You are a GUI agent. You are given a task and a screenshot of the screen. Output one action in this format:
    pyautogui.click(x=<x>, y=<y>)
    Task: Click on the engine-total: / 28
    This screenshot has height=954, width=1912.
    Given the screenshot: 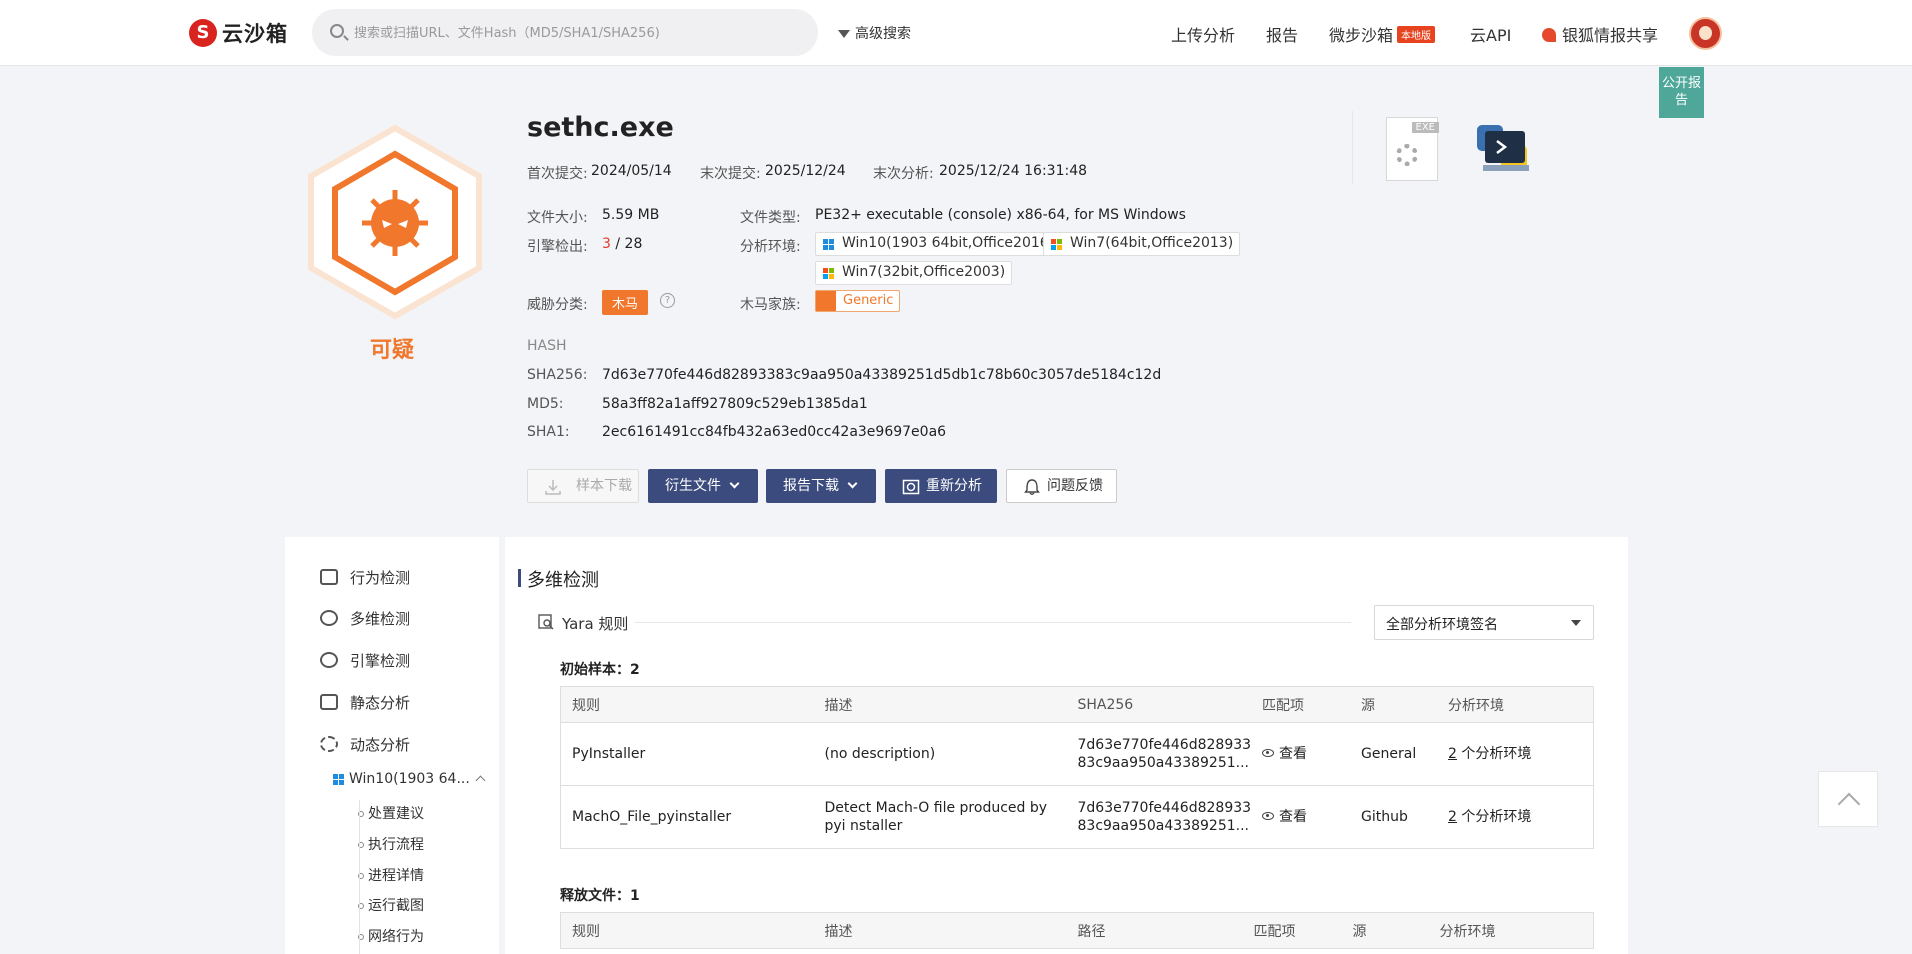 What is the action you would take?
    pyautogui.click(x=629, y=244)
    